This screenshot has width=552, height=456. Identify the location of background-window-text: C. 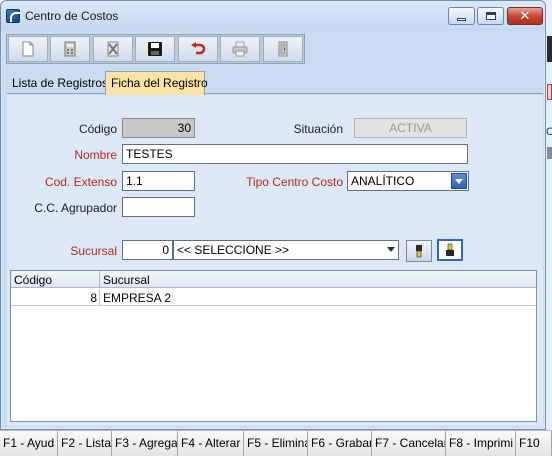
(549, 132).